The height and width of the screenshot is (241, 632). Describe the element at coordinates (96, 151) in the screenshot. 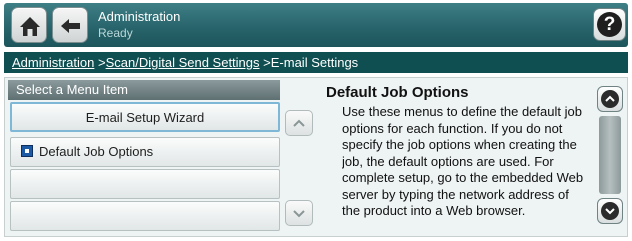

I see `menu-item-label: Default Job Options` at that location.